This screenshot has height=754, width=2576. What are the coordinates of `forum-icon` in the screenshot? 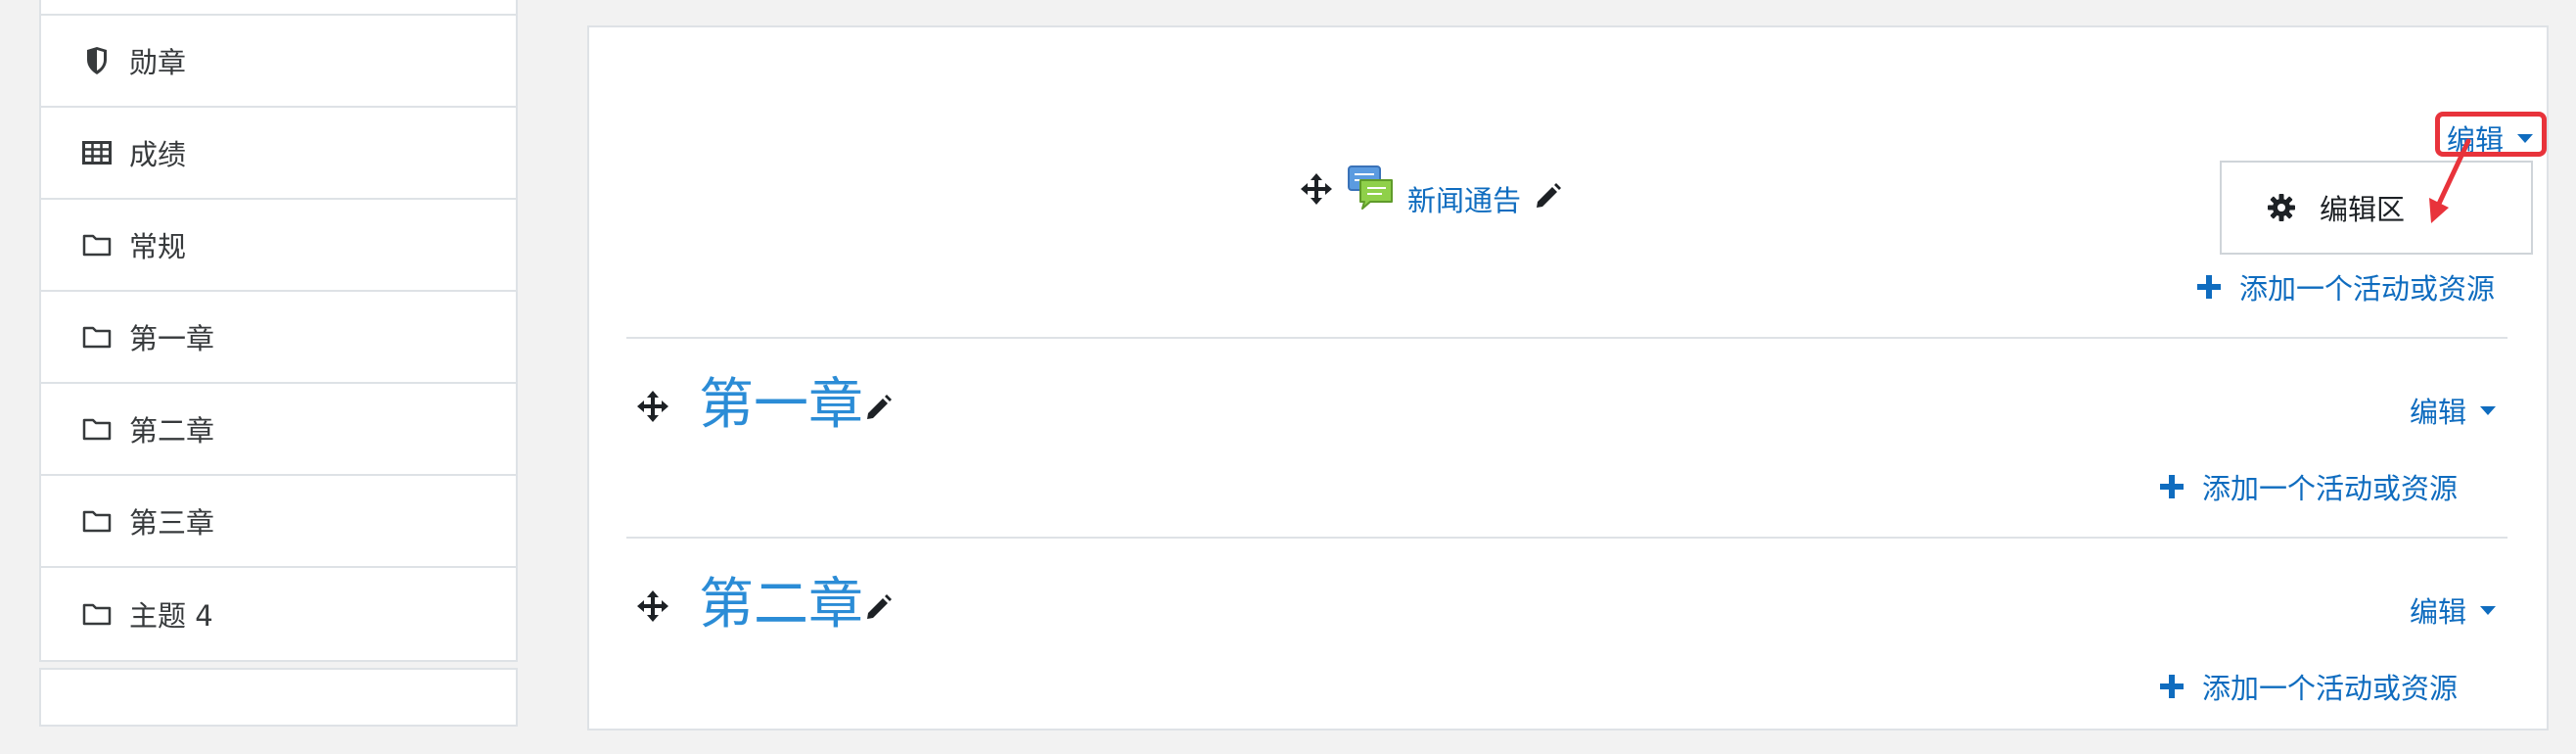 It's located at (1371, 187).